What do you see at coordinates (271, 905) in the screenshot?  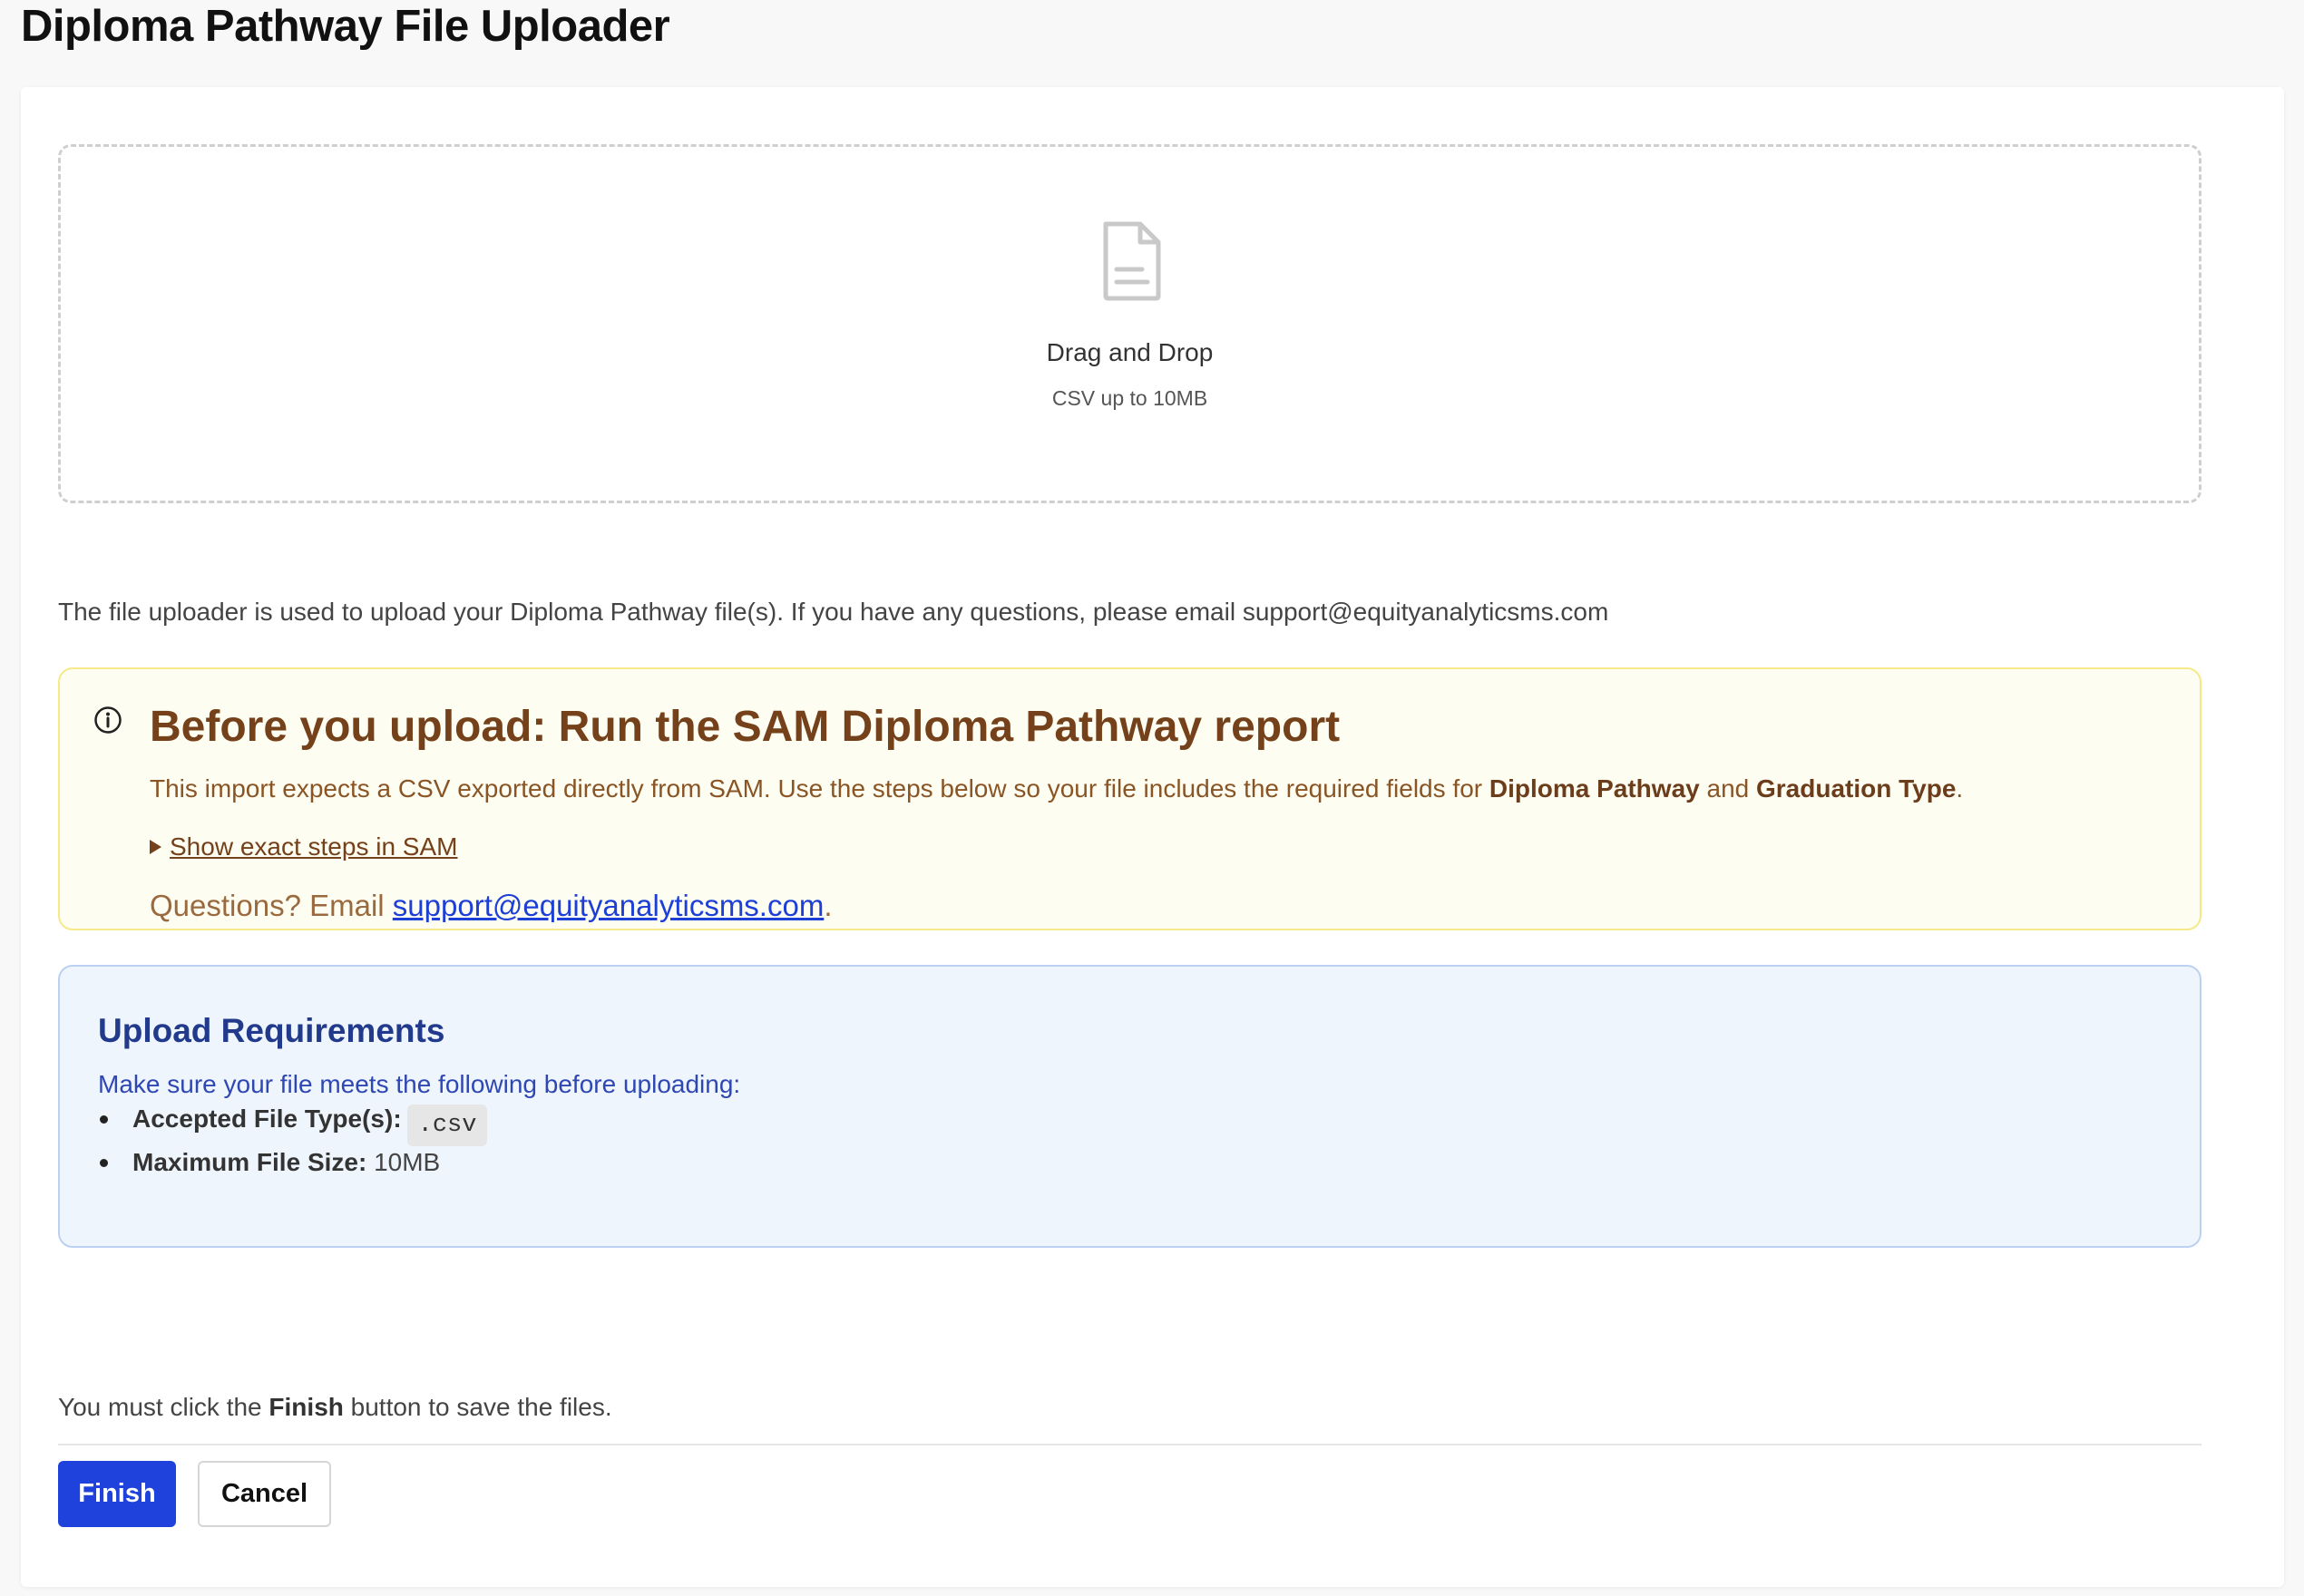 I see `questions-prefix: Questions? Email` at bounding box center [271, 905].